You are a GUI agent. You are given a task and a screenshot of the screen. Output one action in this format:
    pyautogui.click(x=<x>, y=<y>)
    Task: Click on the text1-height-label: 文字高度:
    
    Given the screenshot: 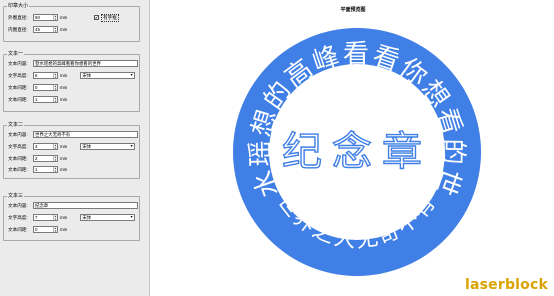 What is the action you would take?
    pyautogui.click(x=18, y=75)
    